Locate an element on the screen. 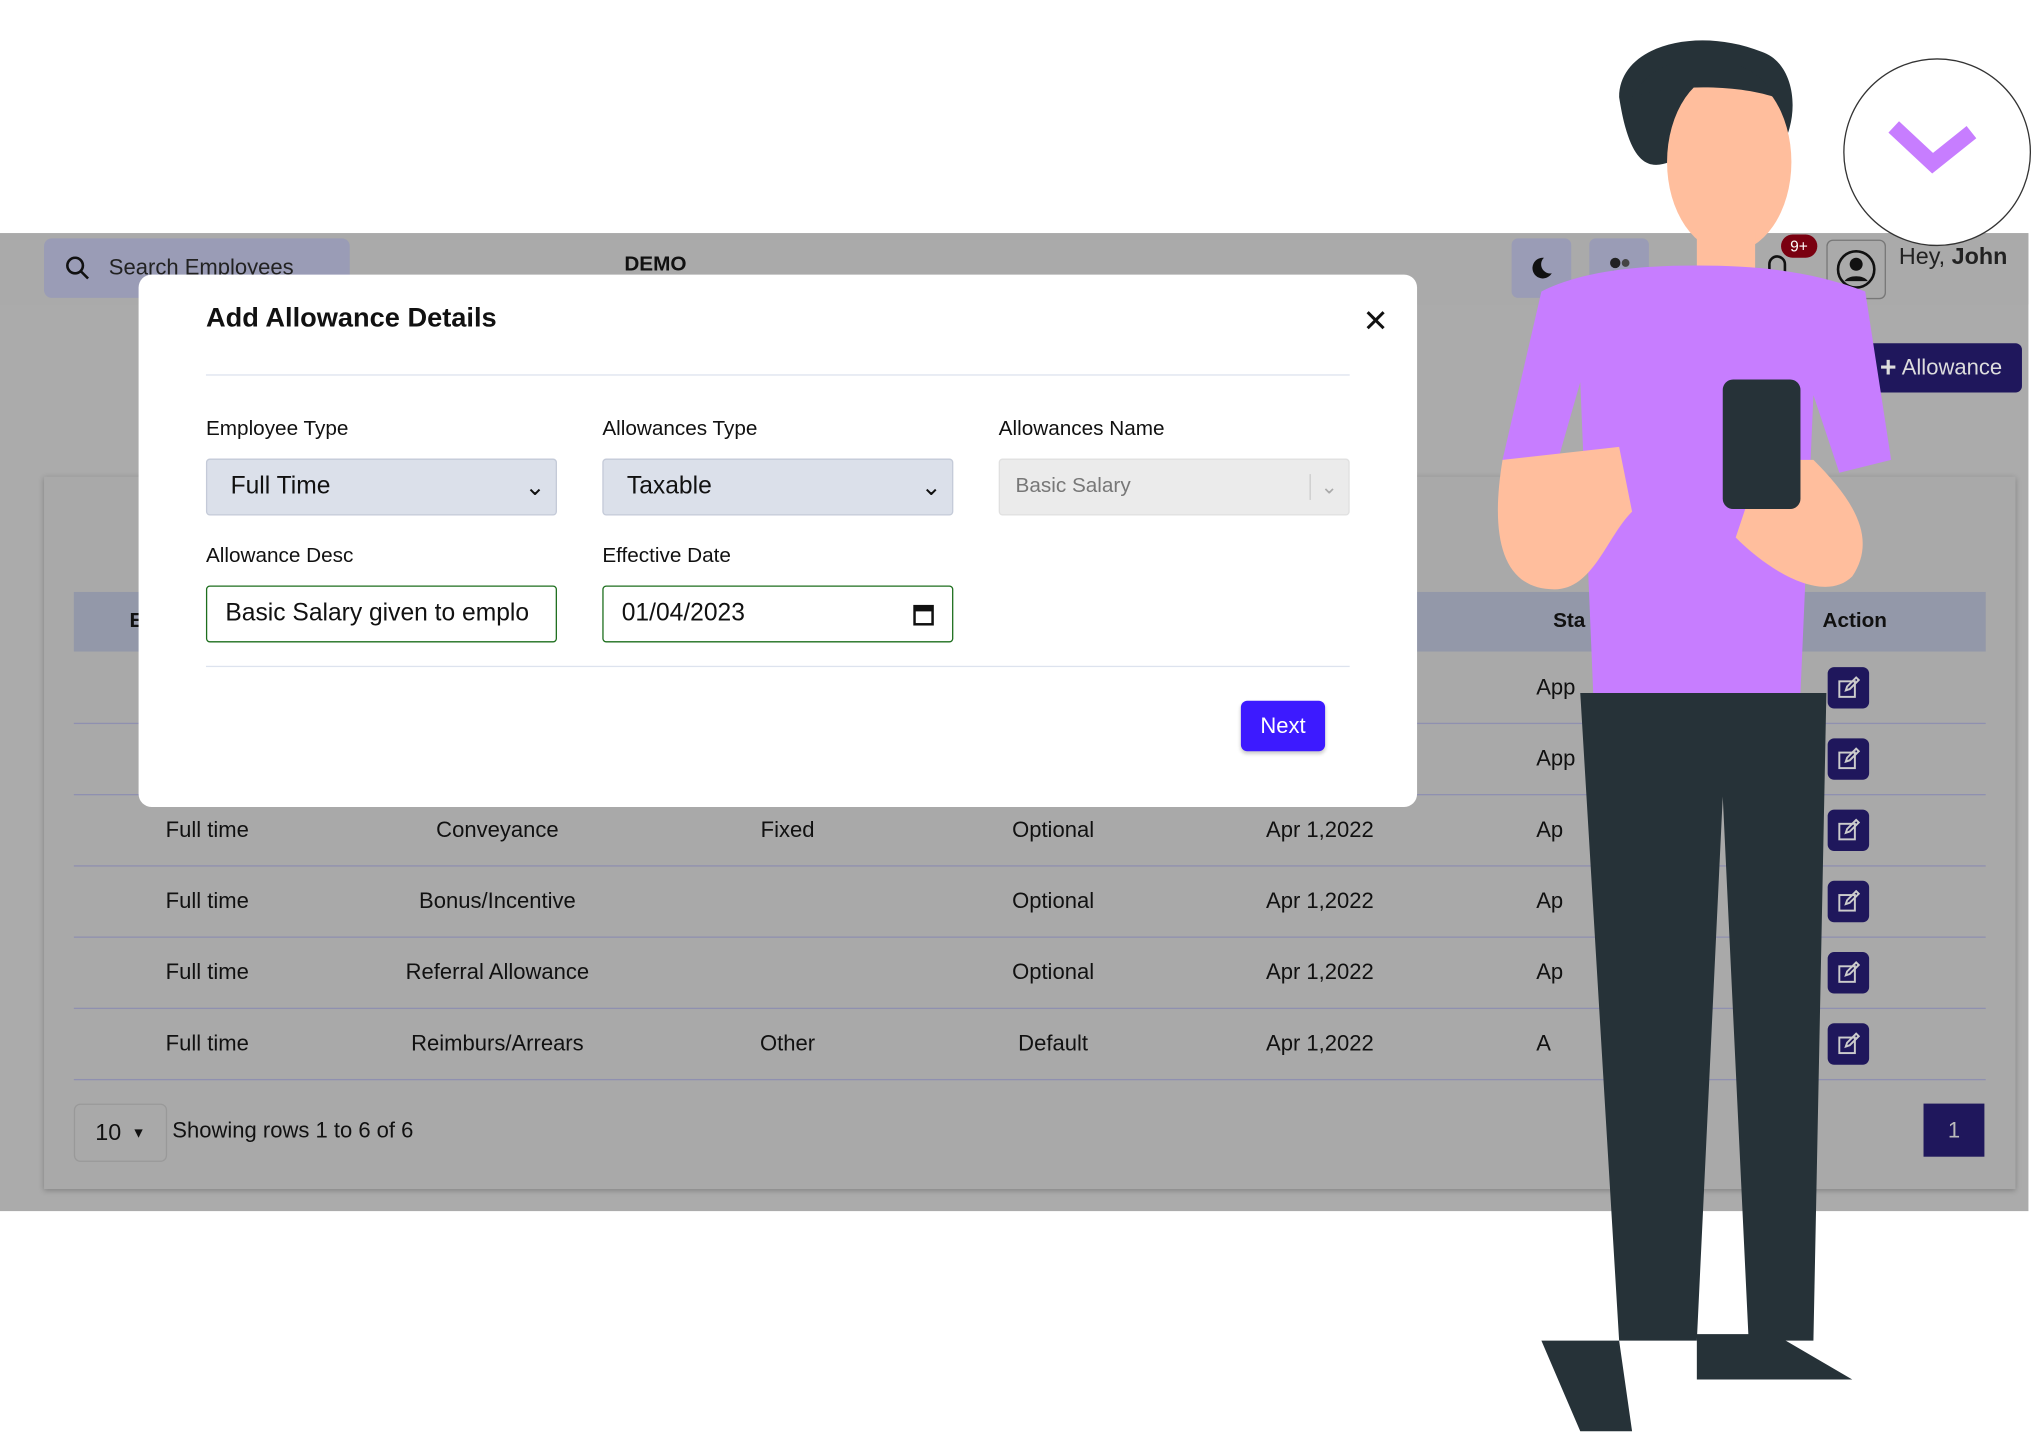  employee-type-label: Employee Type is located at coordinates (277, 429).